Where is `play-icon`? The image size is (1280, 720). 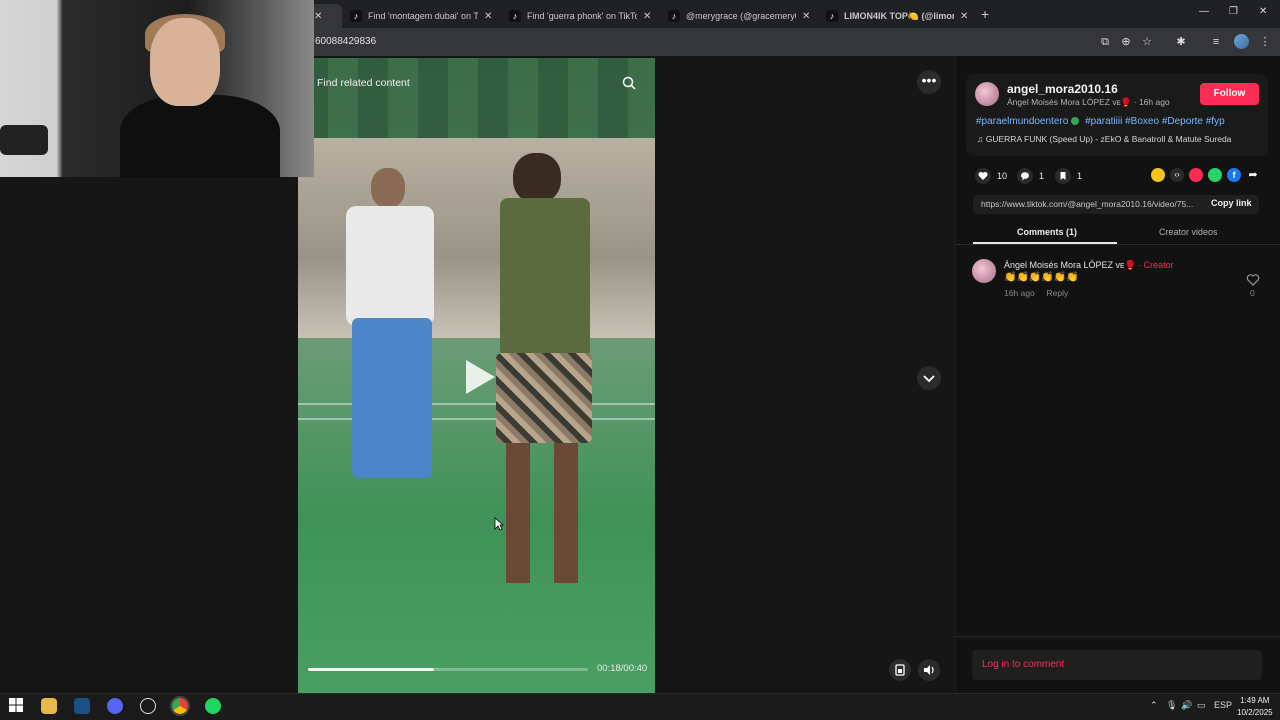
play-icon is located at coordinates (480, 377).